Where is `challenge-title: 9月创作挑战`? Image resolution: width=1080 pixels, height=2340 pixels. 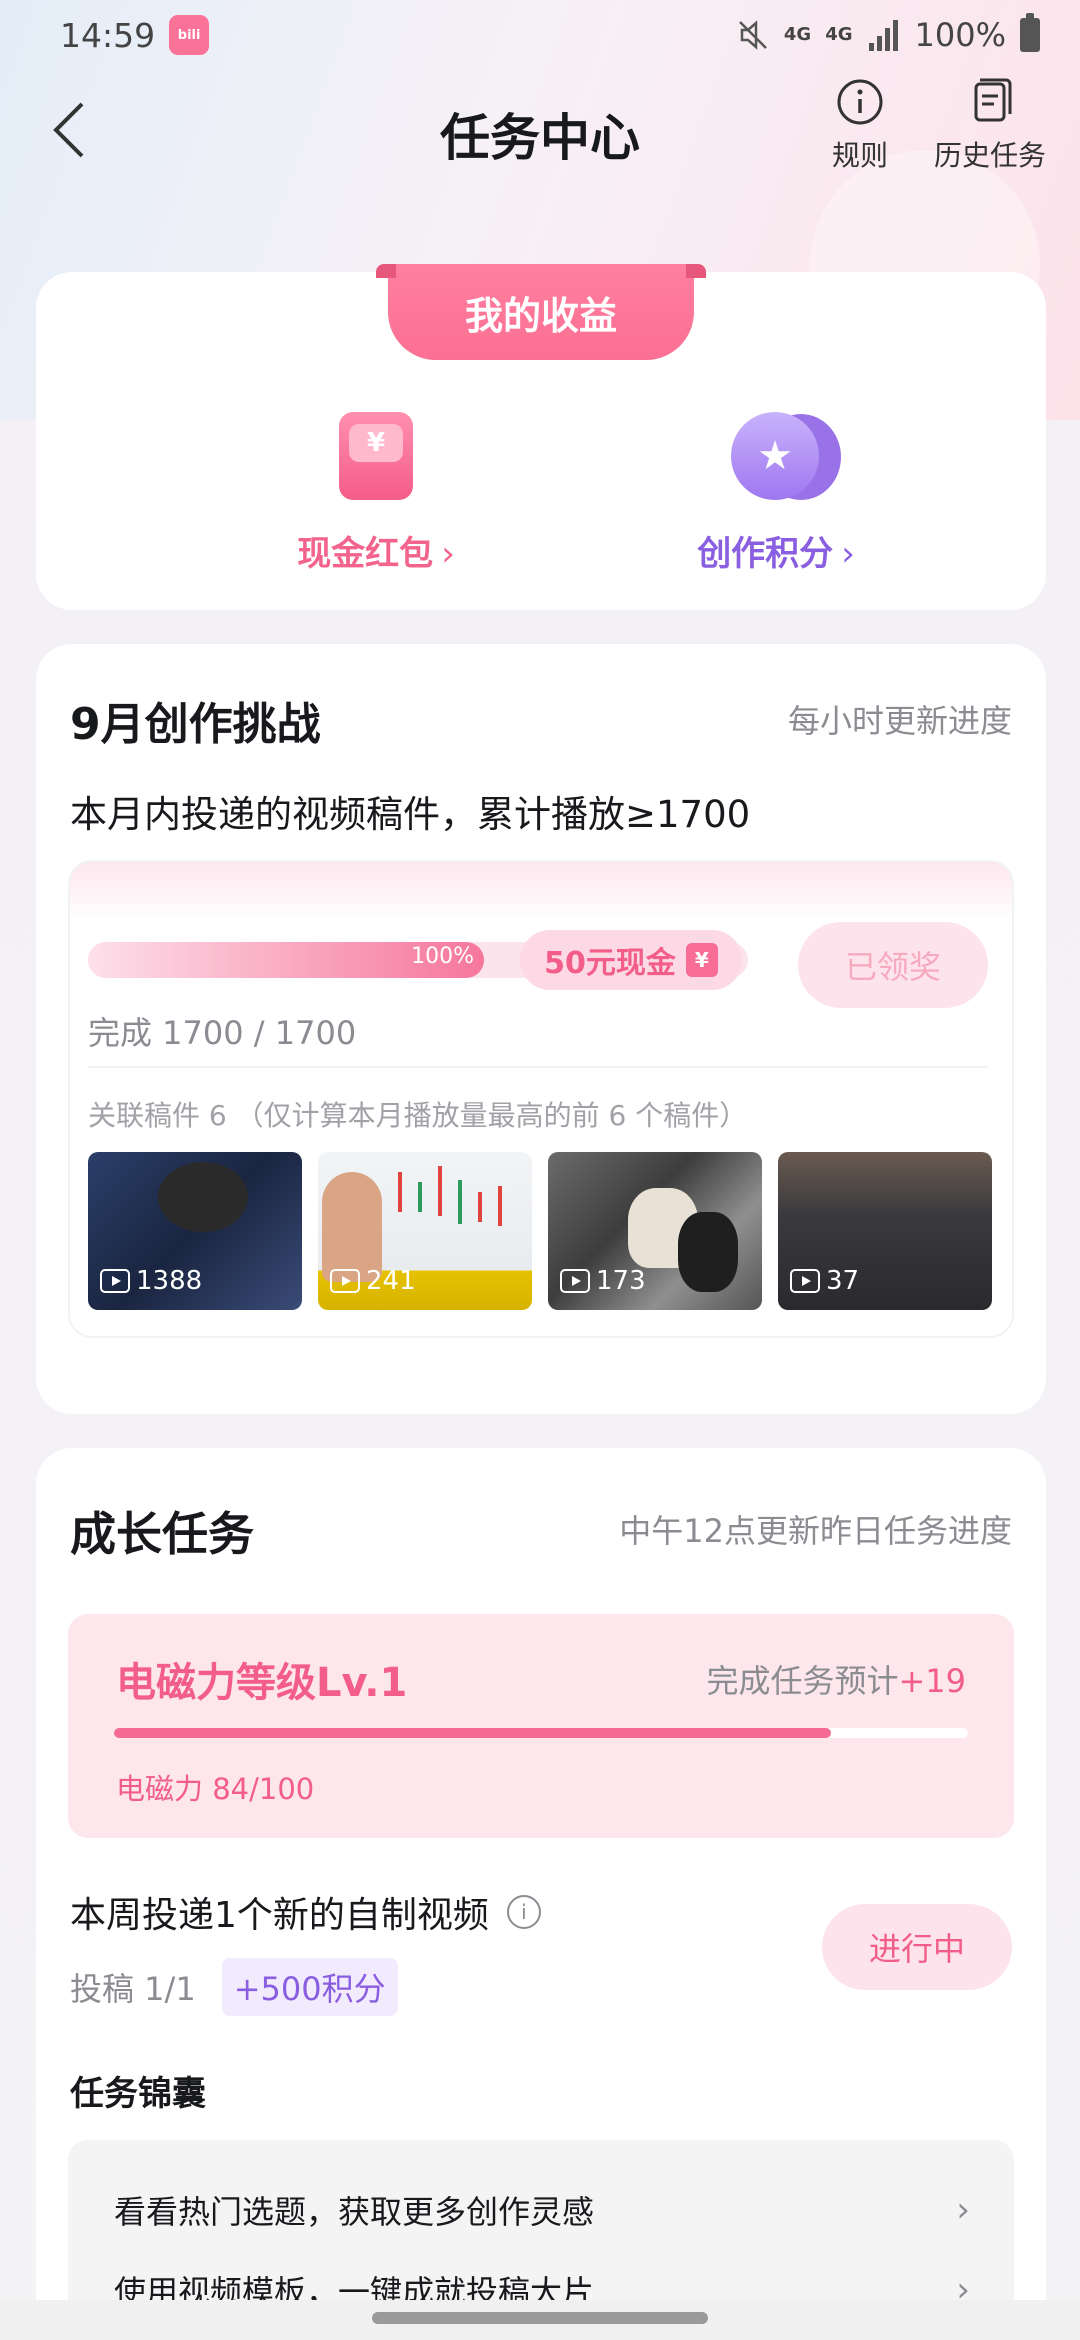
challenge-title: 9月创作挑战 is located at coordinates (195, 724).